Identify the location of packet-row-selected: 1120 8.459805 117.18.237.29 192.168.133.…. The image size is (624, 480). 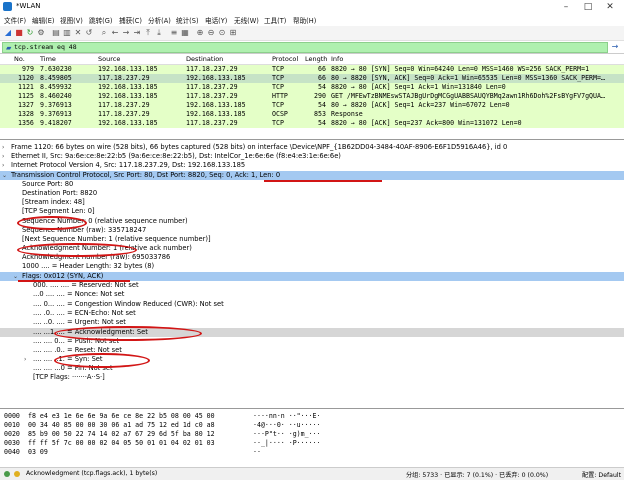
(312, 78).